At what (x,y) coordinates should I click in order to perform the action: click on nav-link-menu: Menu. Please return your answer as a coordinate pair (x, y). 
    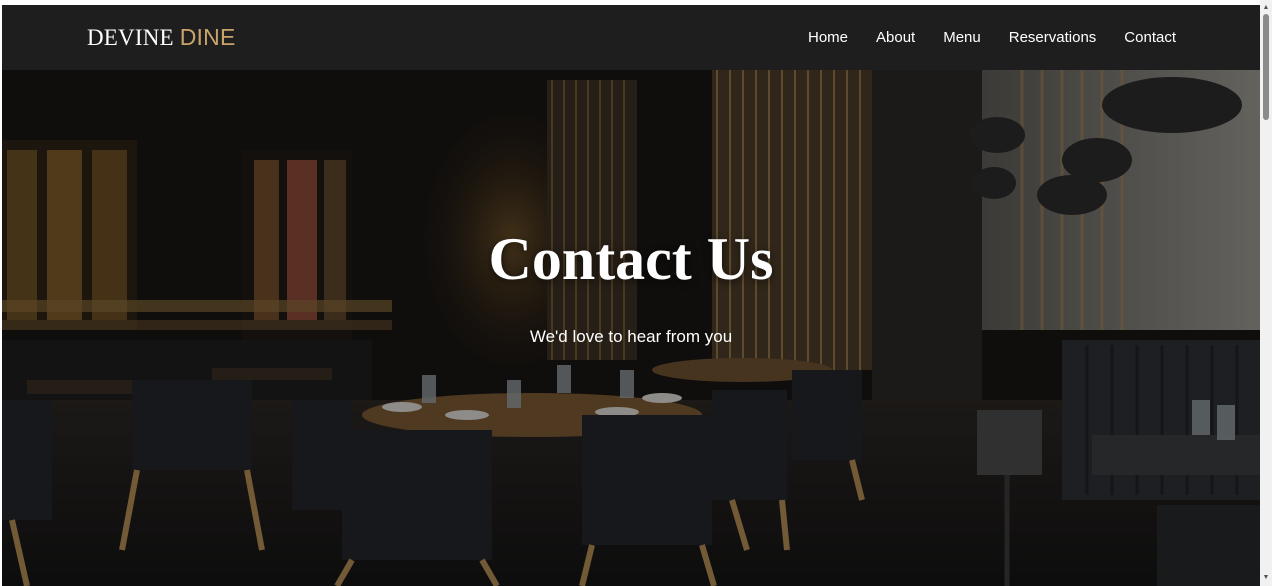
    Looking at the image, I should click on (962, 37).